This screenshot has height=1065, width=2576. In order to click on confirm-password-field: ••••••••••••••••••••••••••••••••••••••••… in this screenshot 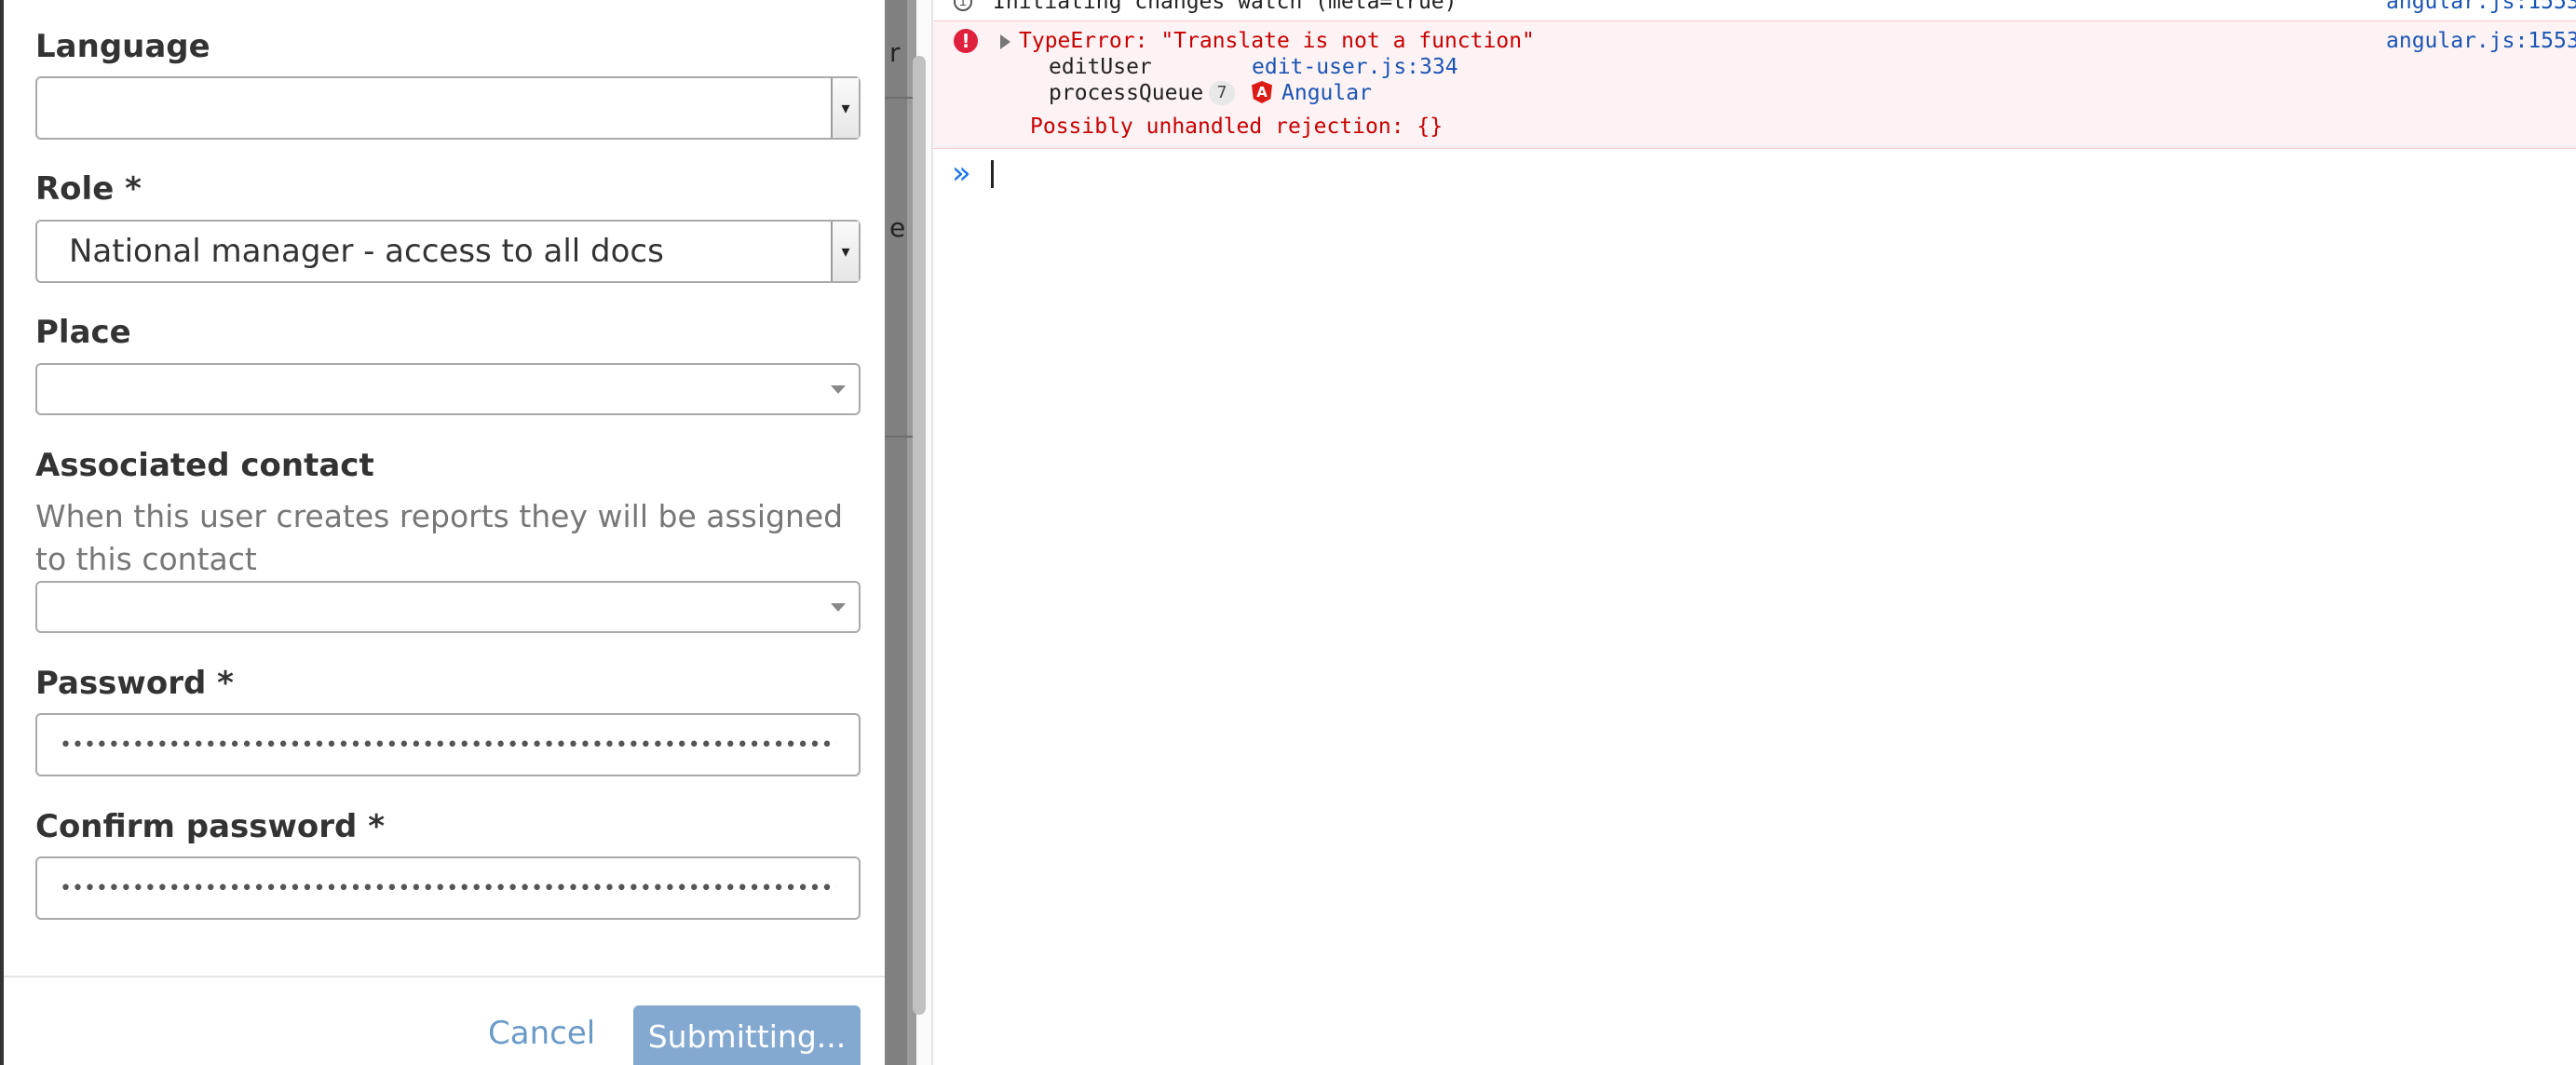, I will do `click(448, 888)`.